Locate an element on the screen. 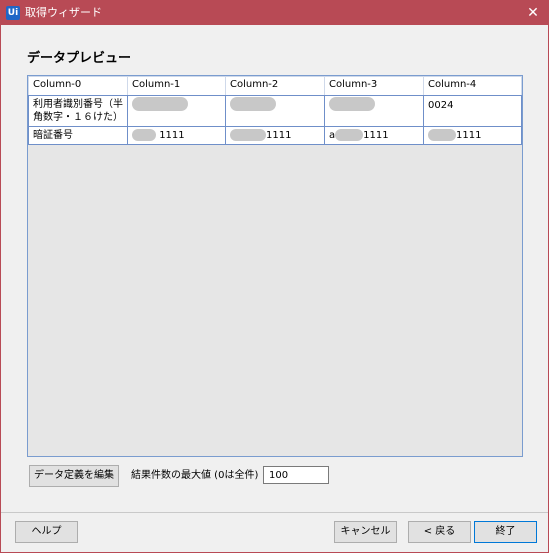  table-cell: 0024 is located at coordinates (472, 111).